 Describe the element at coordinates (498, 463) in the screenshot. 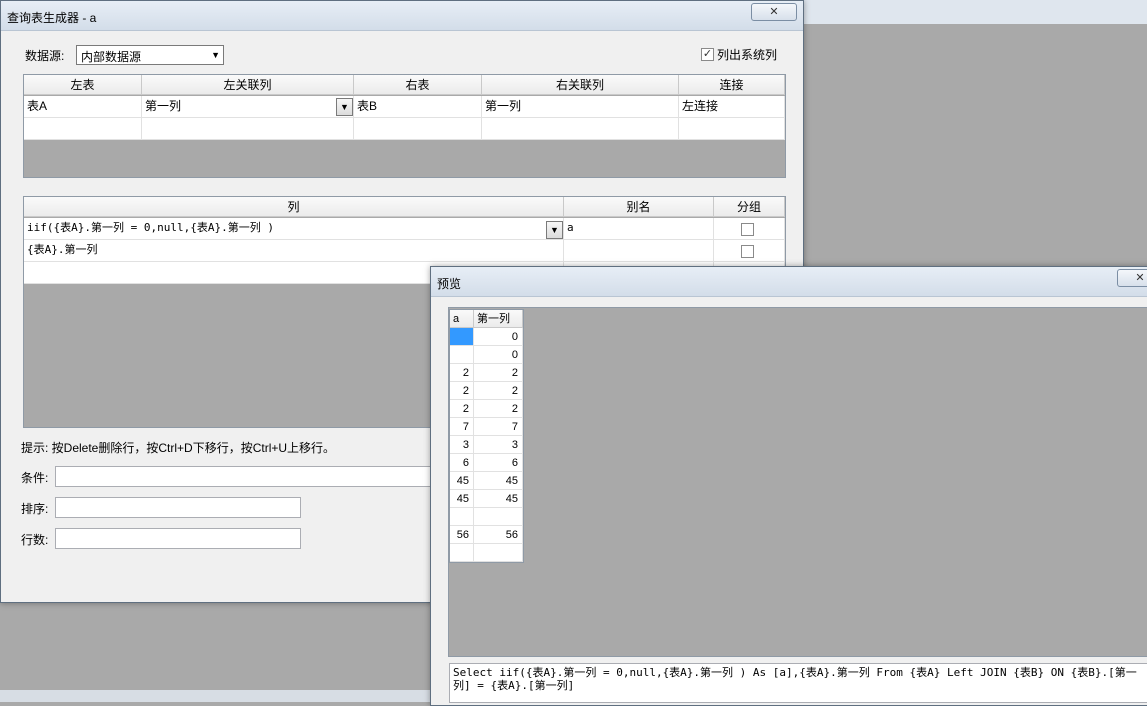

I see `preview-cell-first-column: 6` at that location.